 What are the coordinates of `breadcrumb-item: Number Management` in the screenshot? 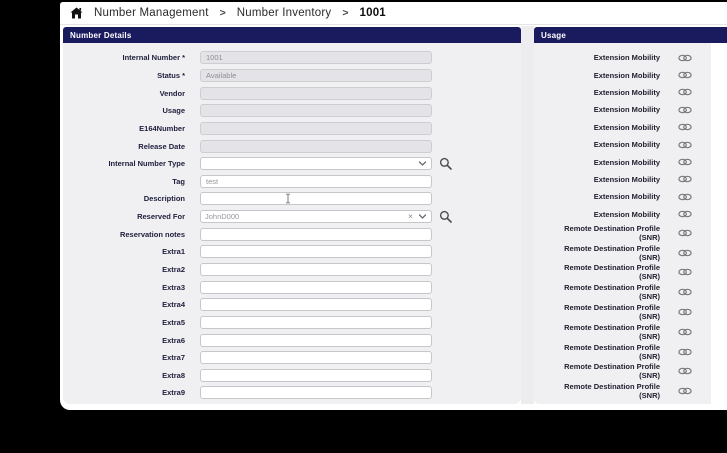 It's located at (151, 13).